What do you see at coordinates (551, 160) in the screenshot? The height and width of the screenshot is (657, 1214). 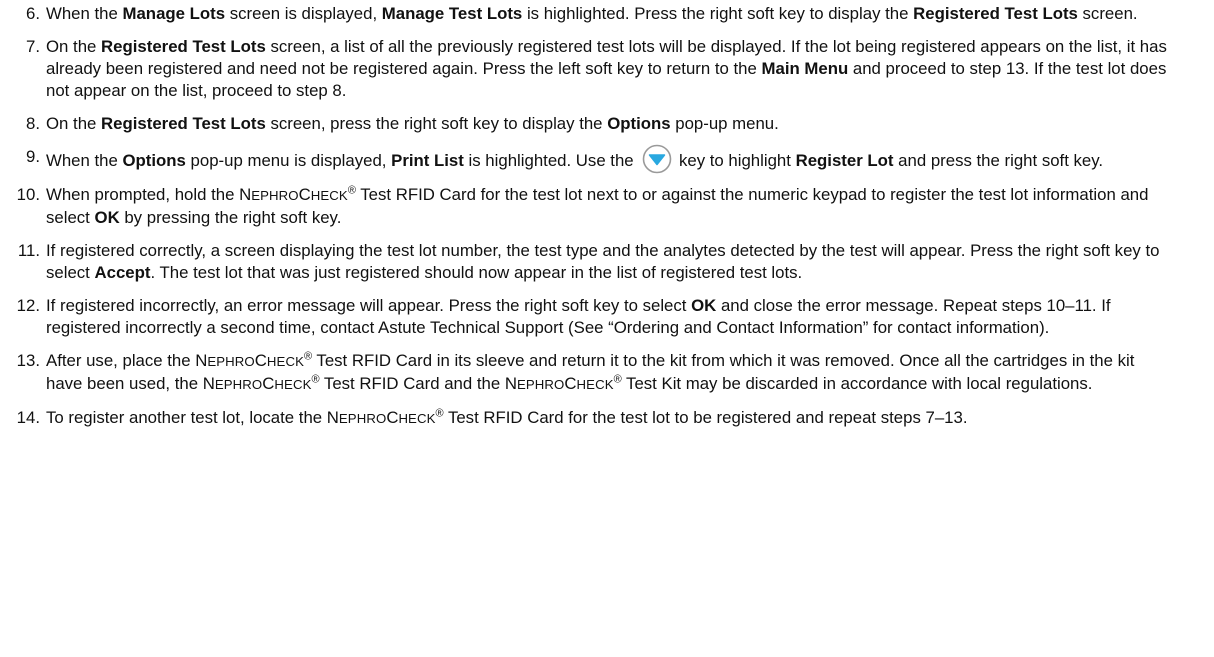 I see `text-run: is highlighted. Use the` at bounding box center [551, 160].